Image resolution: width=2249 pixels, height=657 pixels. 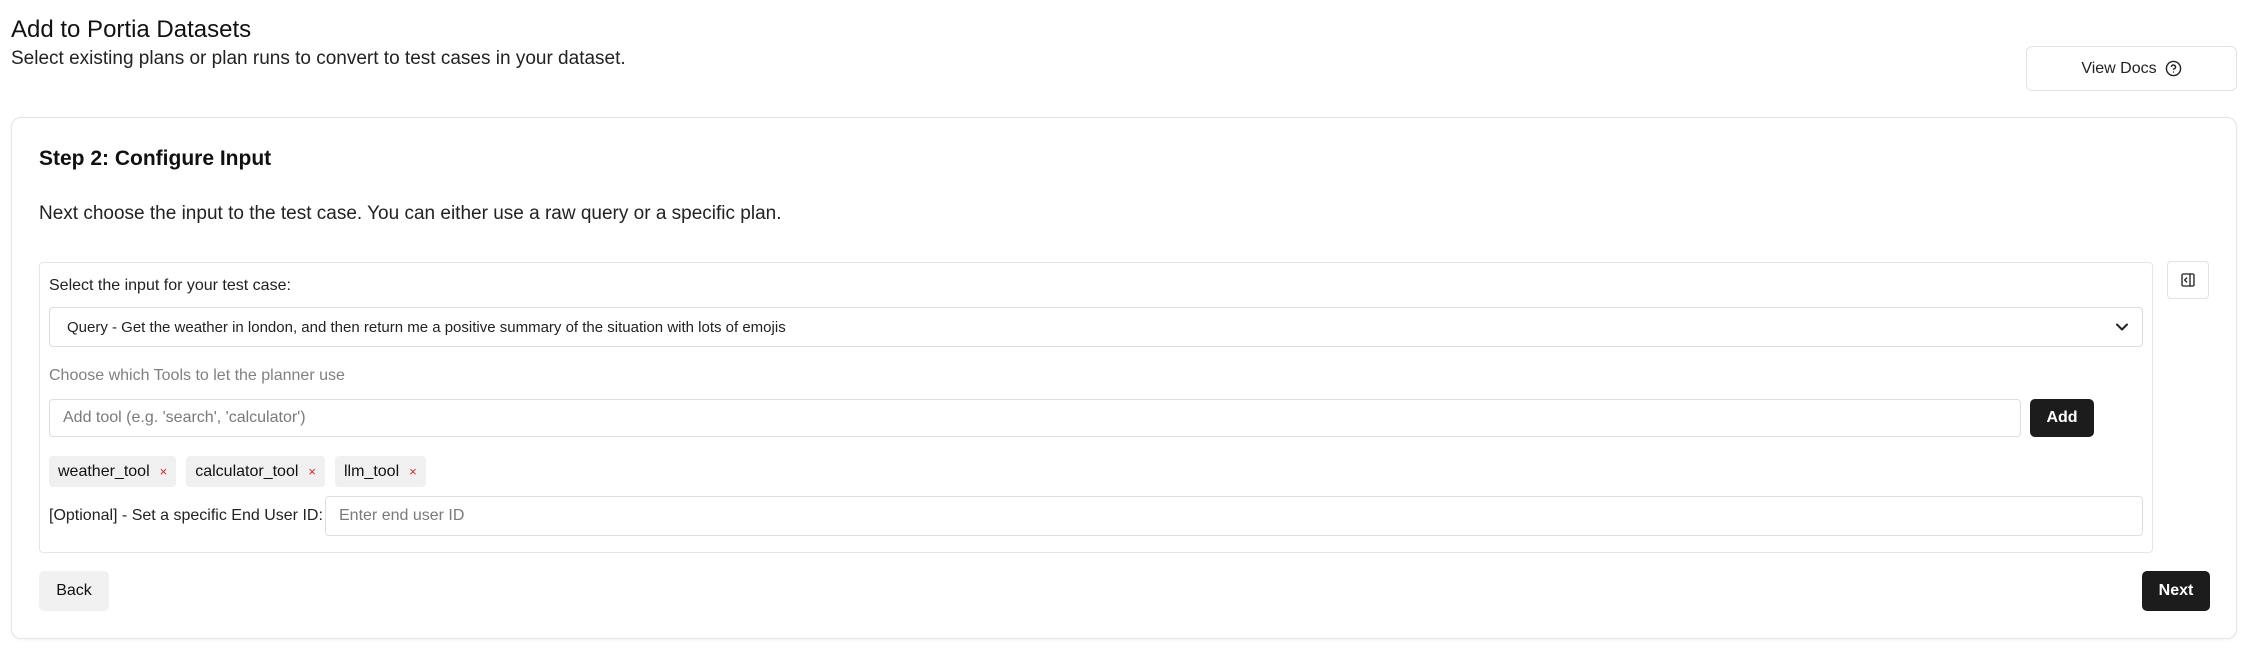 What do you see at coordinates (74, 591) in the screenshot?
I see `back-button: Back` at bounding box center [74, 591].